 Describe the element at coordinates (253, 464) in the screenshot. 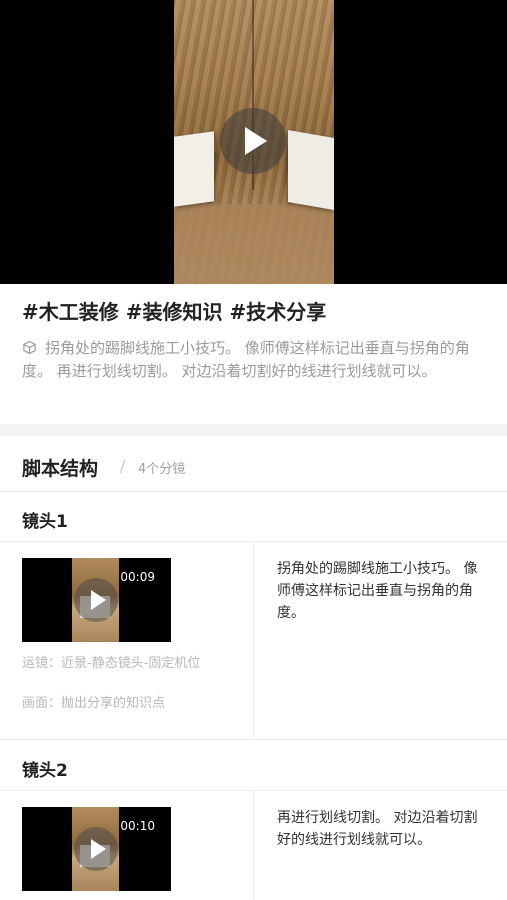

I see `script-structure-header: 脚本结构 / 4个分镜` at that location.